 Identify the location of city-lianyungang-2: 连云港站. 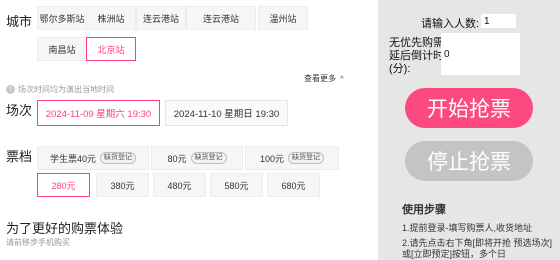
(221, 18).